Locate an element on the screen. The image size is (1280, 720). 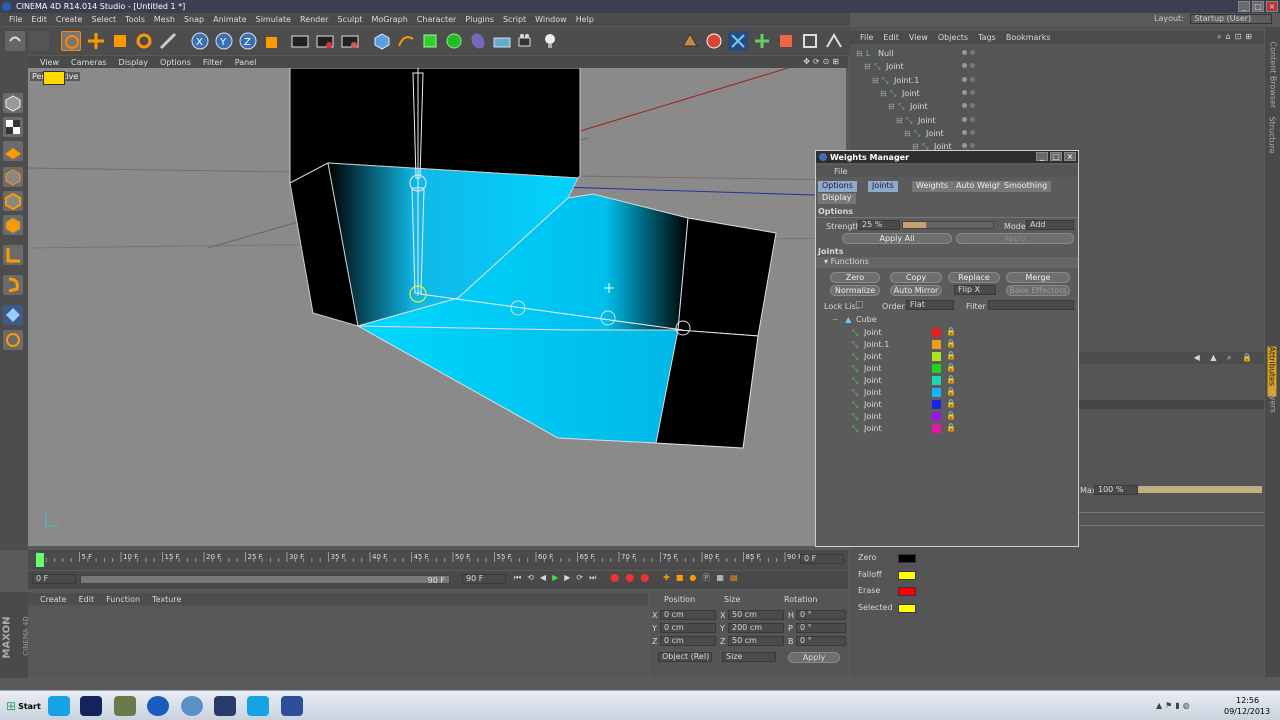
obj-menu-file: File is located at coordinates (866, 37).